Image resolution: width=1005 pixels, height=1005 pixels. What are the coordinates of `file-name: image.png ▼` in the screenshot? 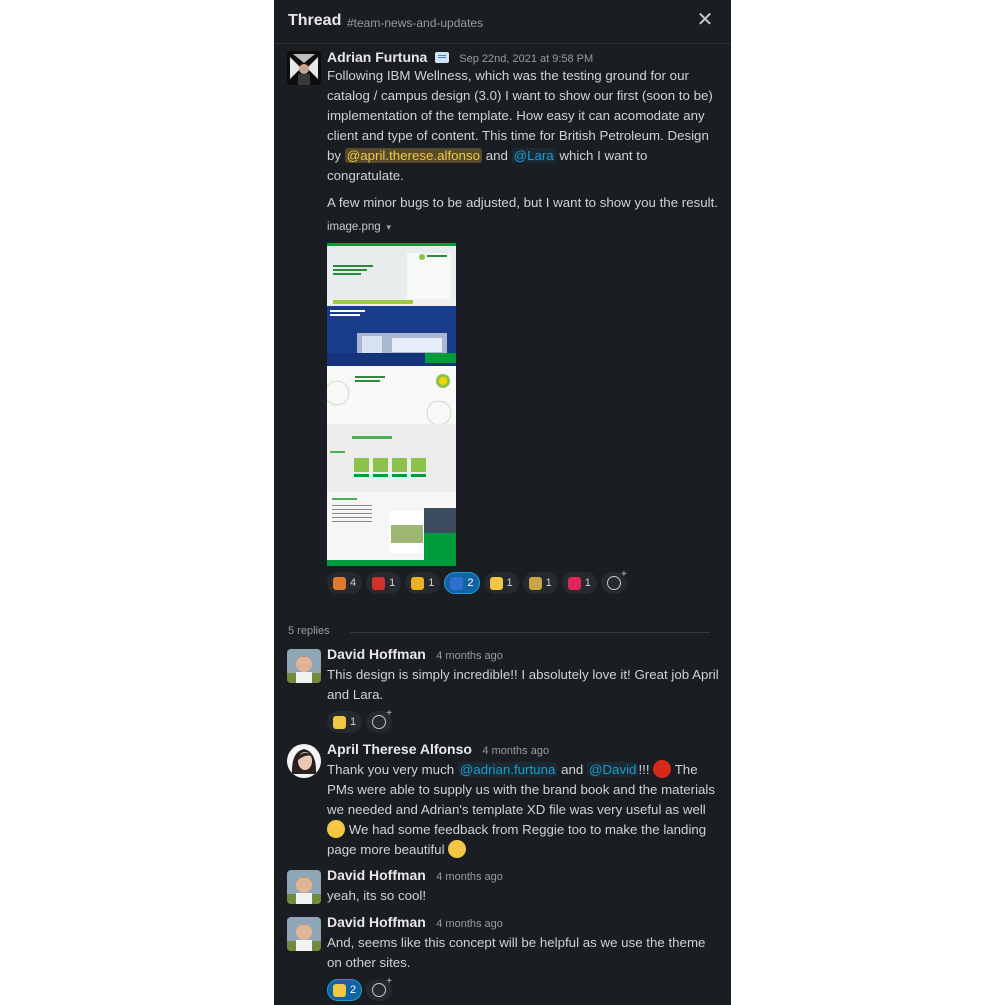 It's located at (523, 229).